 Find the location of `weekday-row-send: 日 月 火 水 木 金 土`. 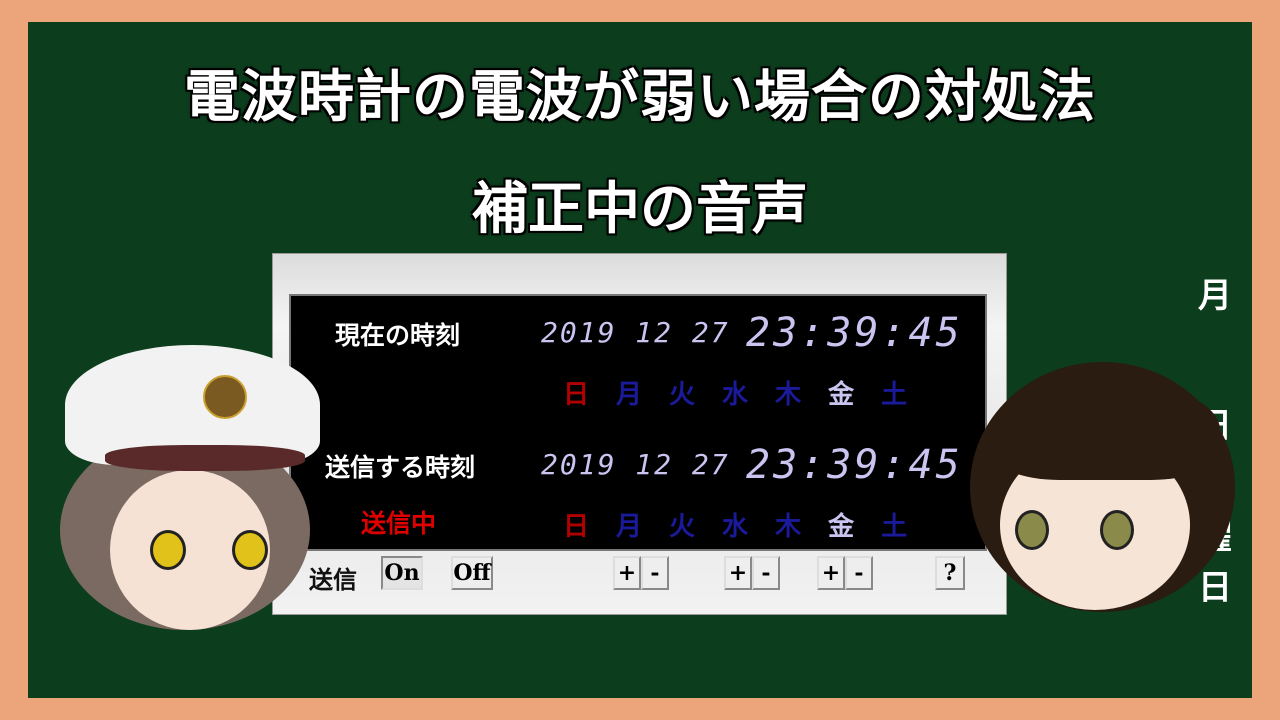

weekday-row-send: 日 月 火 水 木 金 土 is located at coordinates (735, 524).